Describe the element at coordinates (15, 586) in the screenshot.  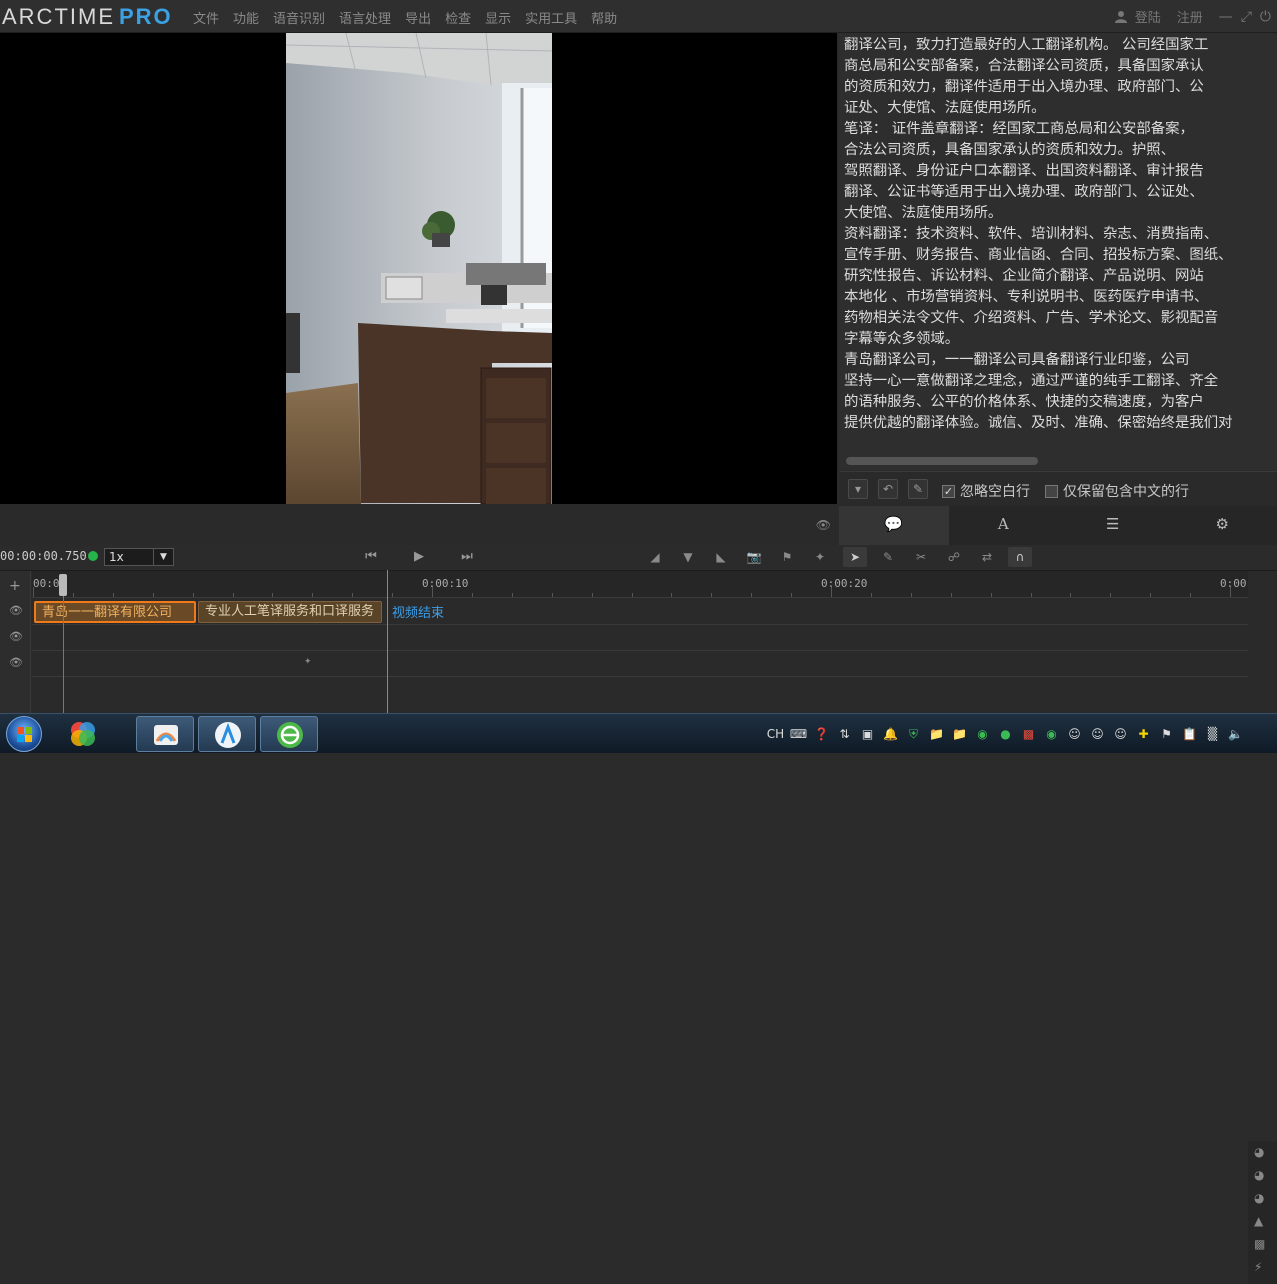
I see `add-track-icon: +` at that location.